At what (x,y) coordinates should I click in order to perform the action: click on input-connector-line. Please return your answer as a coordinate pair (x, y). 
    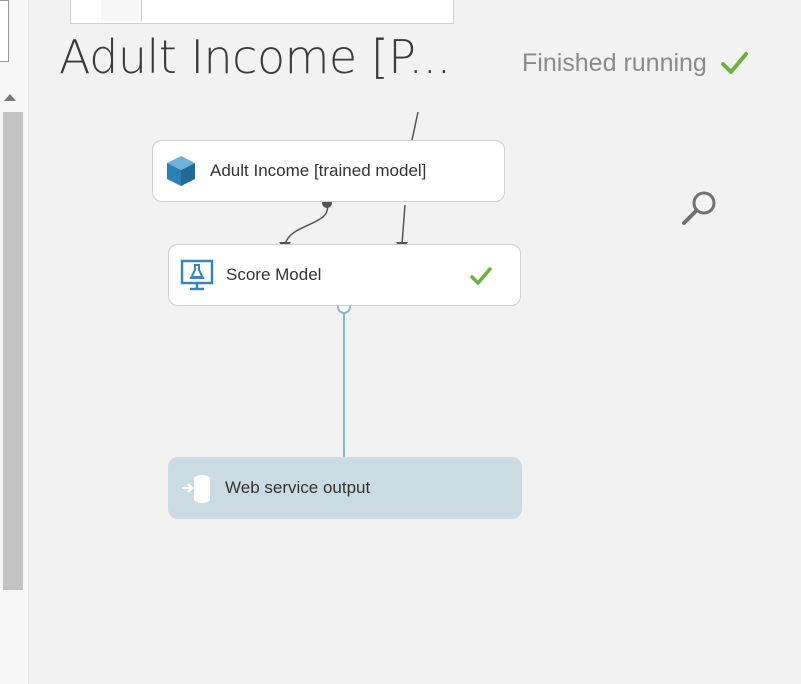
    Looking at the image, I should click on (415, 126).